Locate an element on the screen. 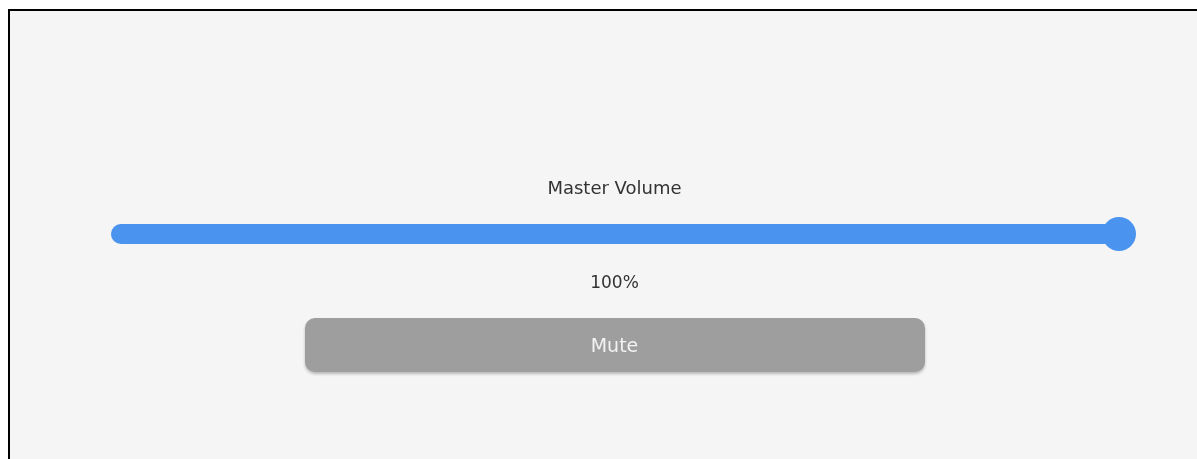  volume-label: Master Volume is located at coordinates (614, 188).